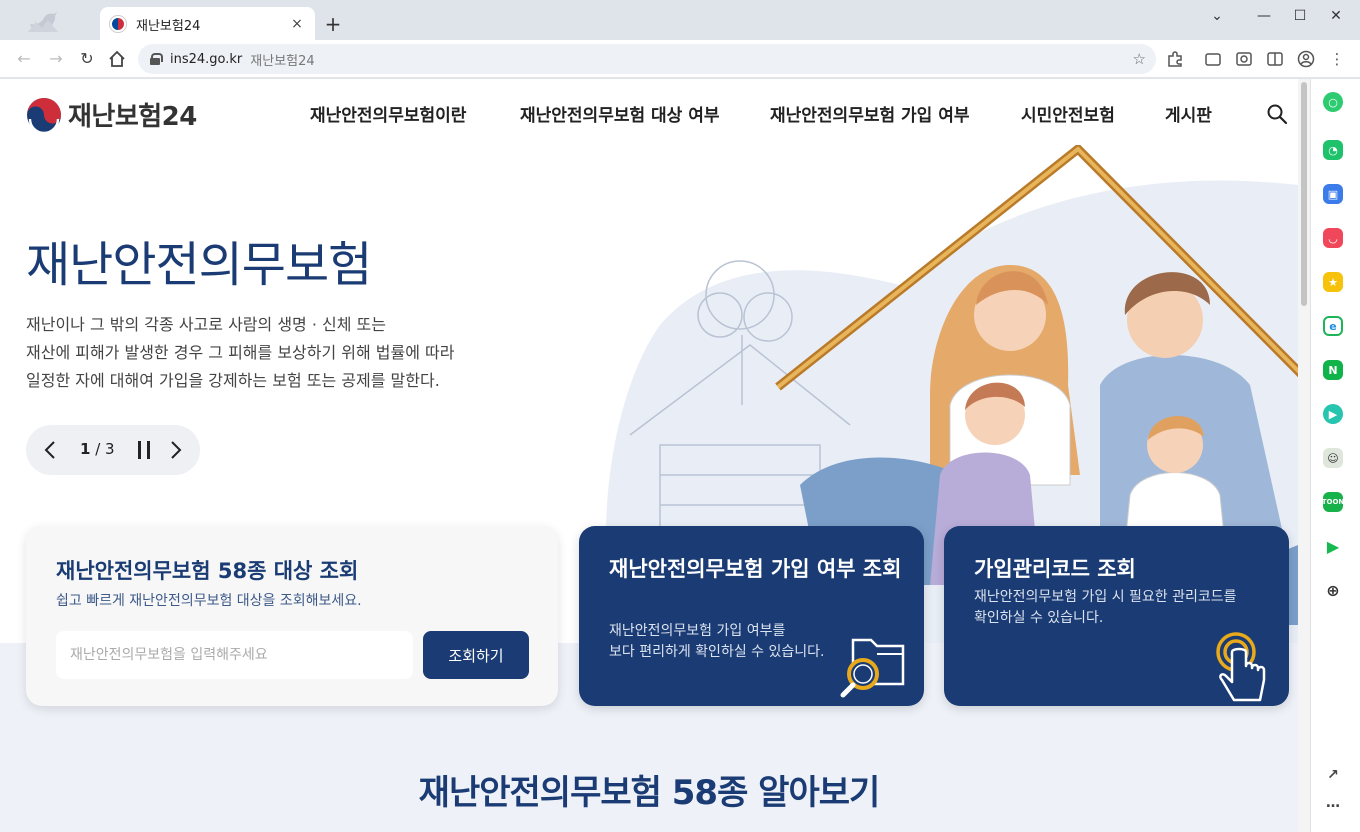 The height and width of the screenshot is (832, 1360). What do you see at coordinates (56, 59) in the screenshot?
I see `forward-arrow-icon: →` at bounding box center [56, 59].